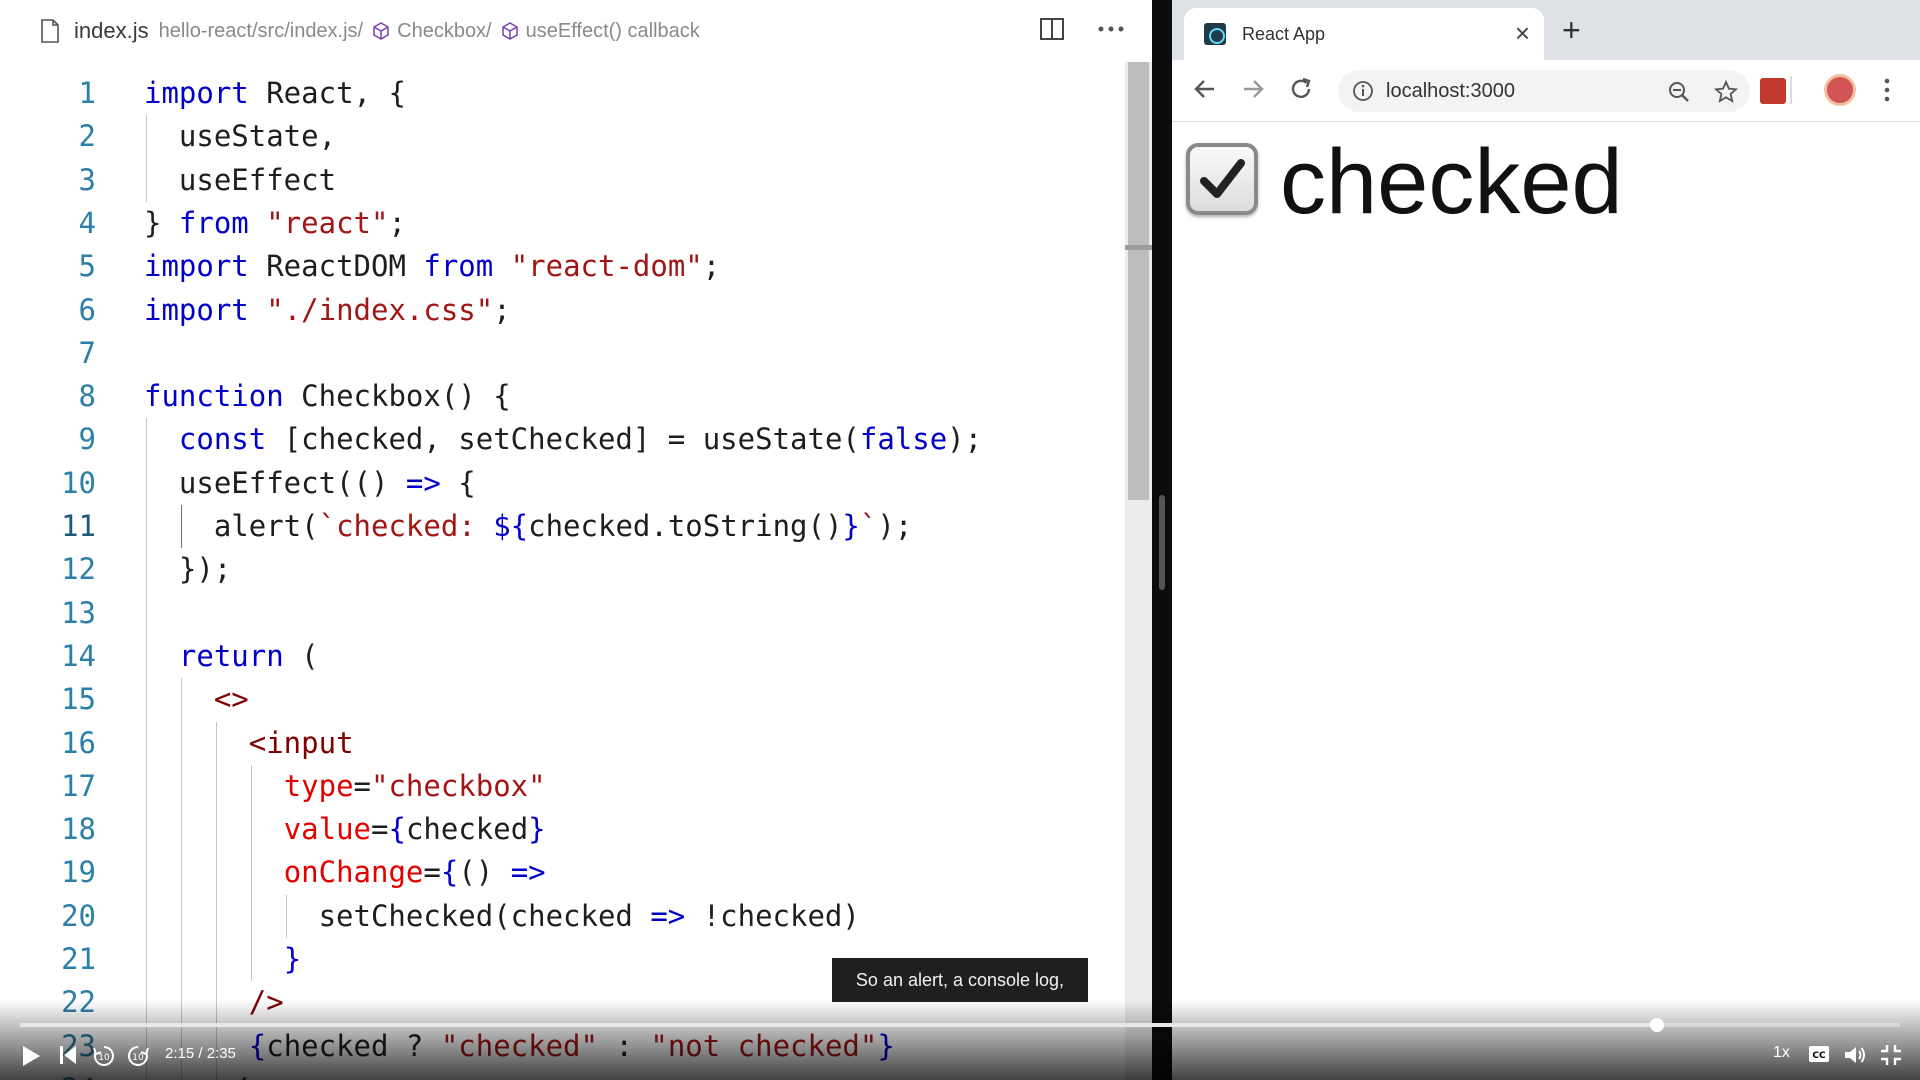  Describe the element at coordinates (87, 93) in the screenshot. I see `line-number: 1` at that location.